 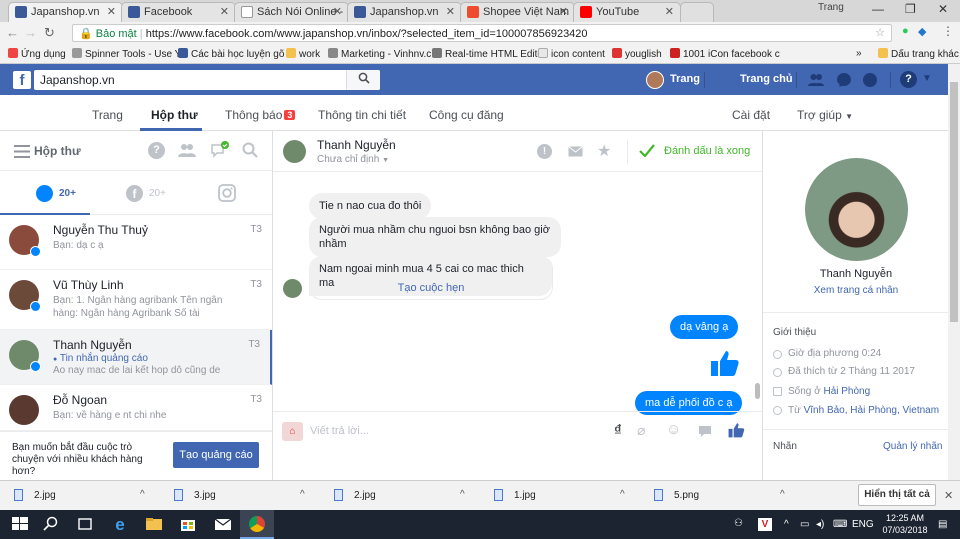 I want to click on messenger-icon, so click(x=844, y=80).